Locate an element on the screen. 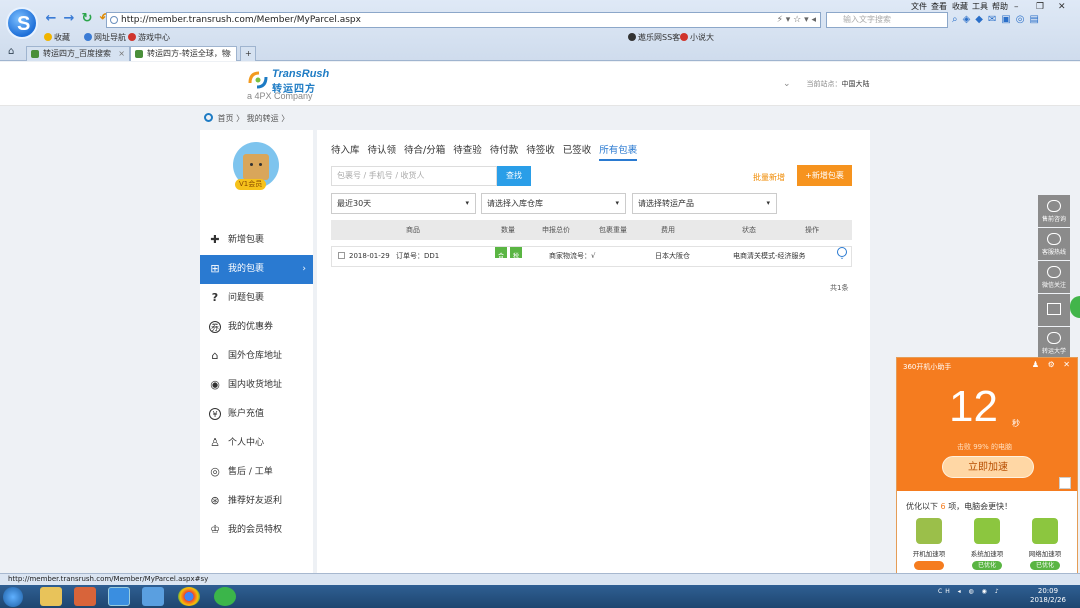  sidebar-item-after-sales: ◎ 售后 / 工单 is located at coordinates (256, 472).